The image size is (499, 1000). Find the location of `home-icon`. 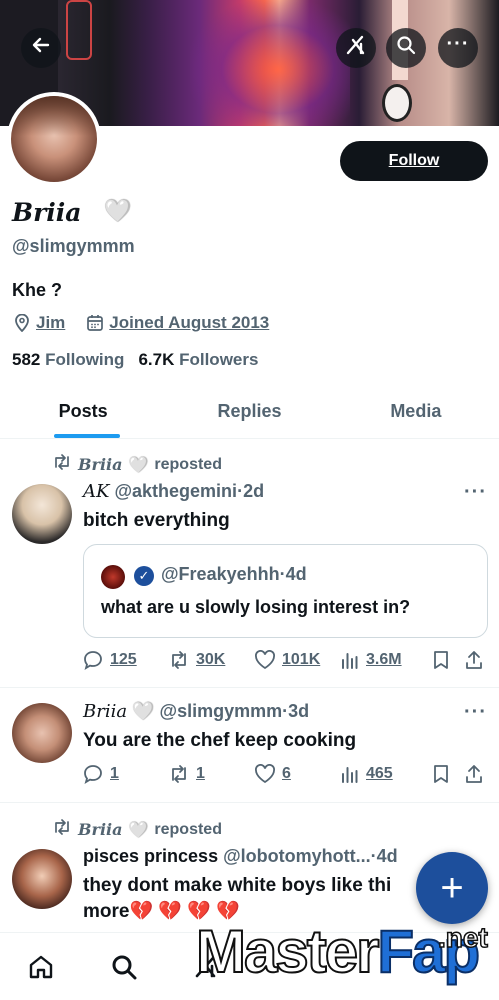

home-icon is located at coordinates (41, 967).